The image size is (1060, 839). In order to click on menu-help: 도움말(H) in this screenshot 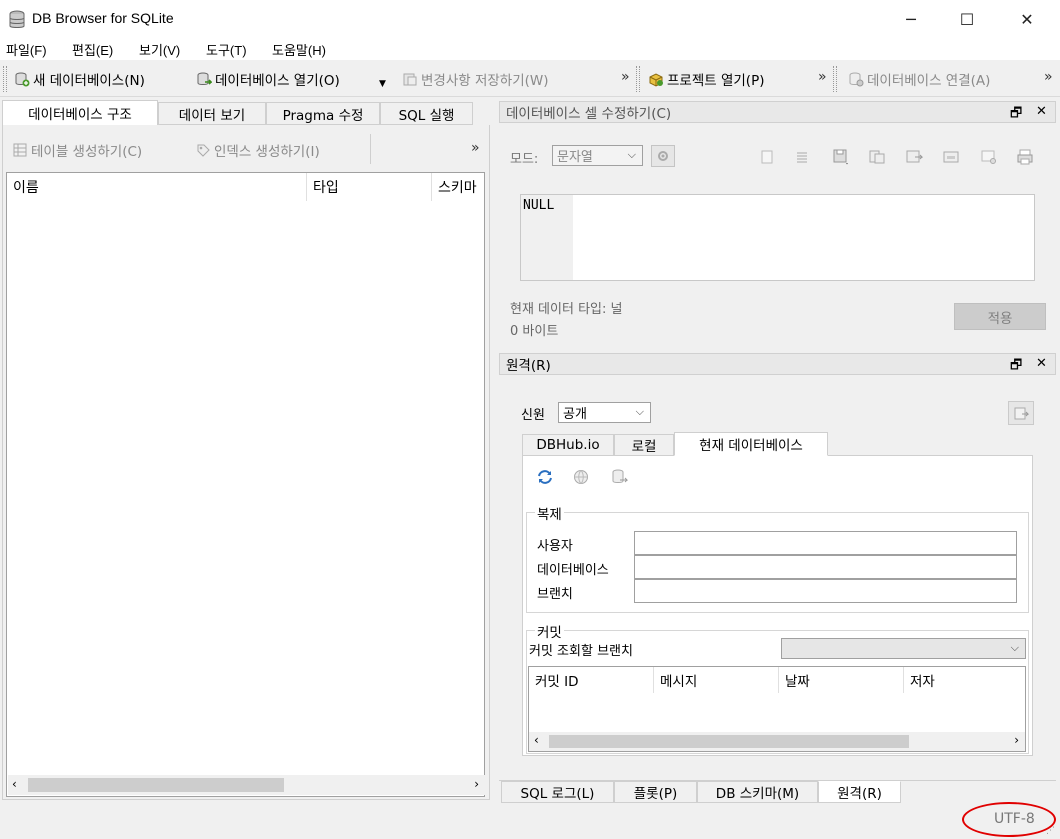, I will do `click(299, 49)`.